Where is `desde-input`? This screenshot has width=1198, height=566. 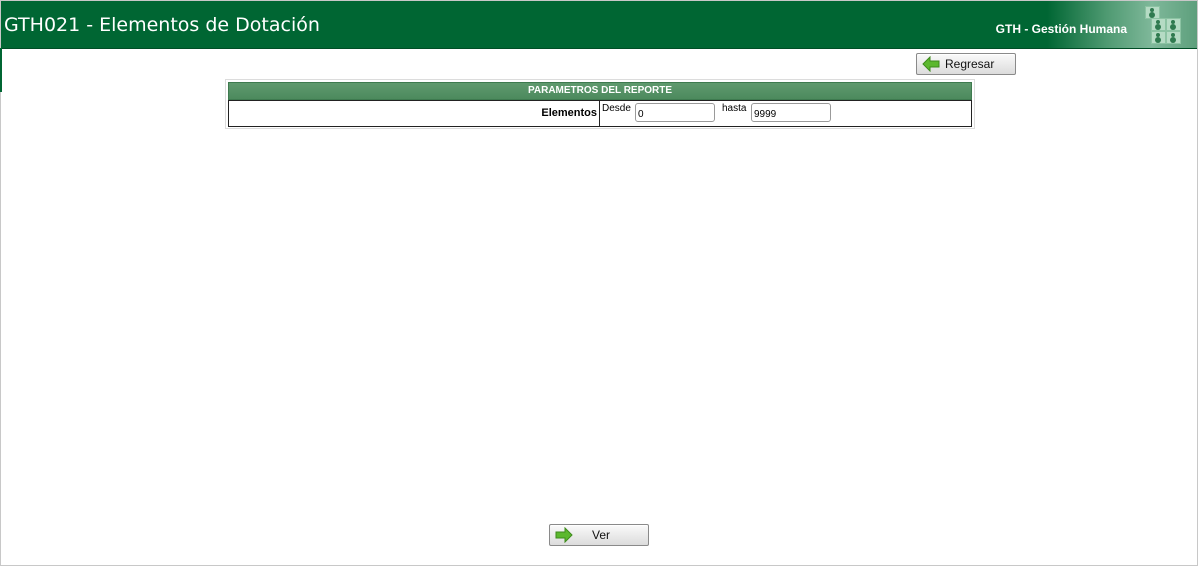
desde-input is located at coordinates (675, 112).